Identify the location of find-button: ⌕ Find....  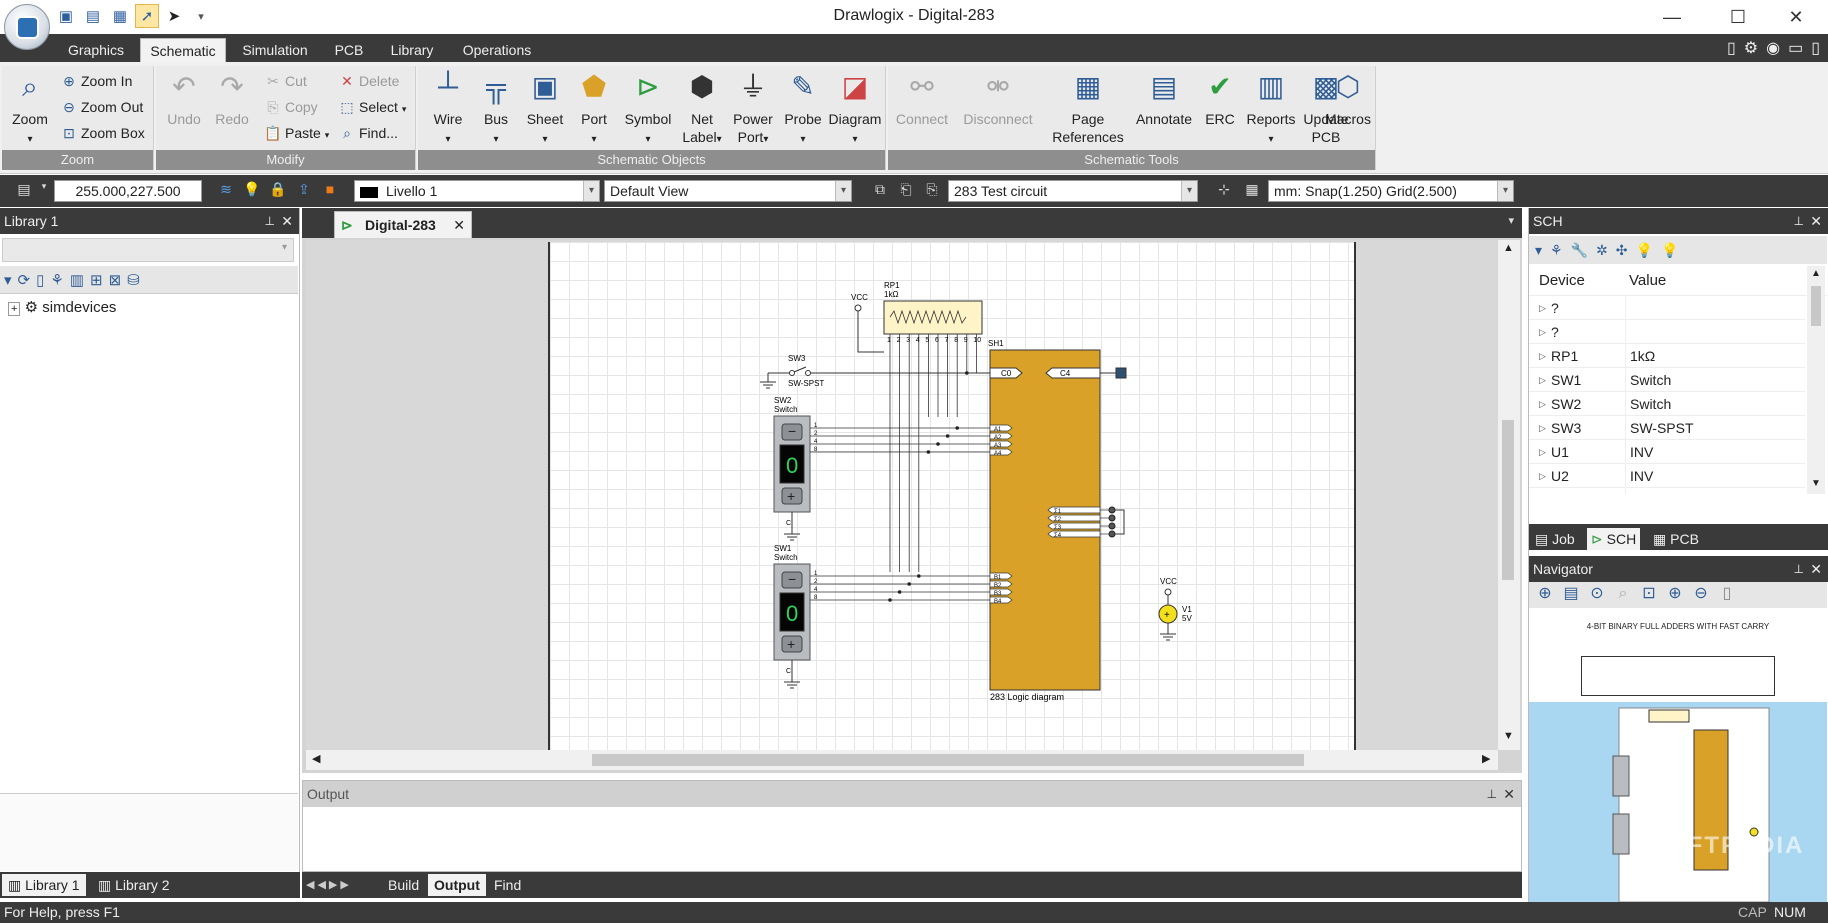
(368, 133).